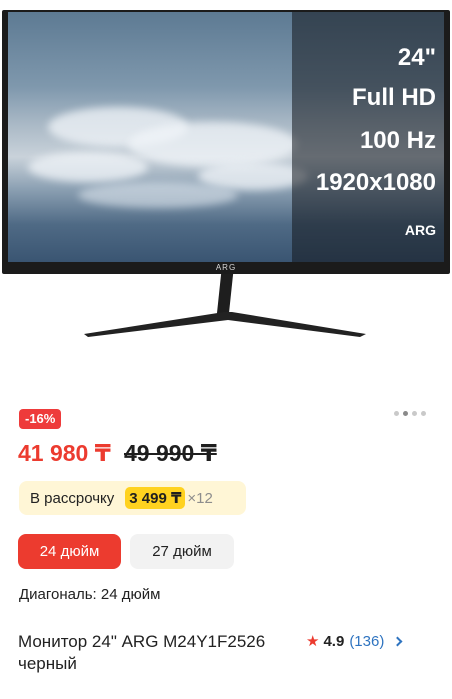  What do you see at coordinates (420, 230) in the screenshot?
I see `spec-brand-badge: ARG` at bounding box center [420, 230].